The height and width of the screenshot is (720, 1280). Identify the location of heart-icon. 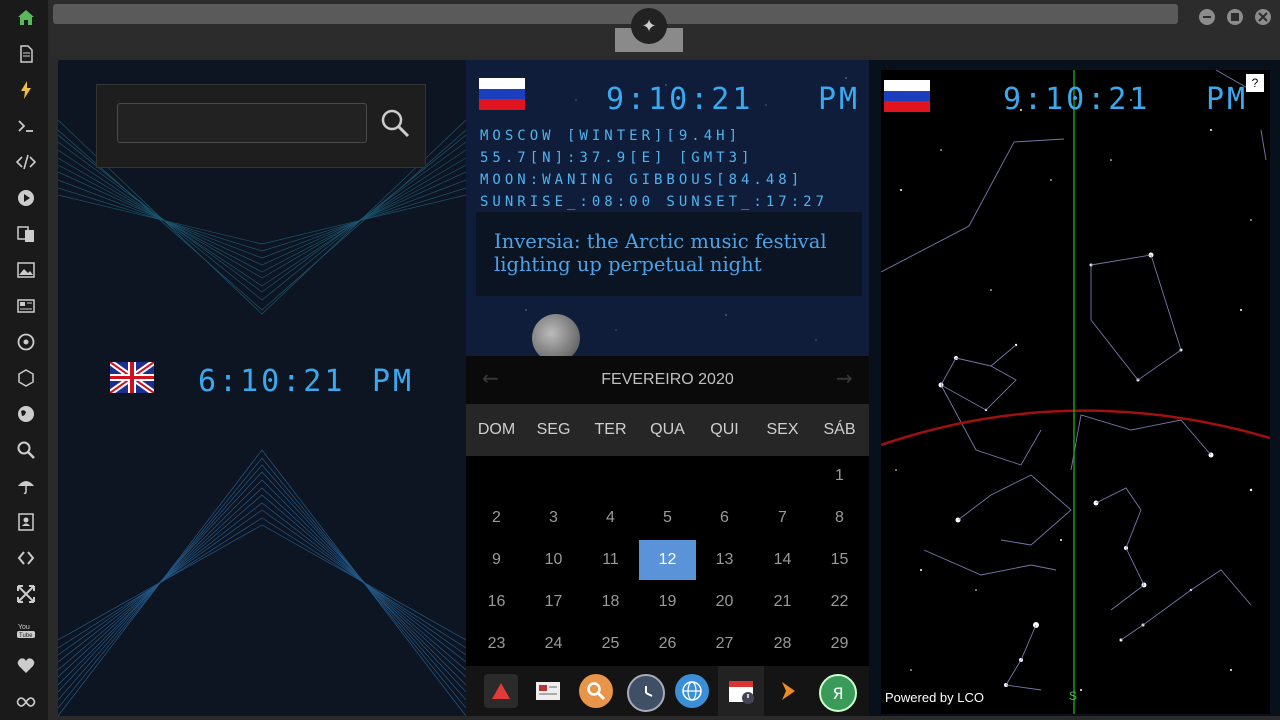
(26, 666).